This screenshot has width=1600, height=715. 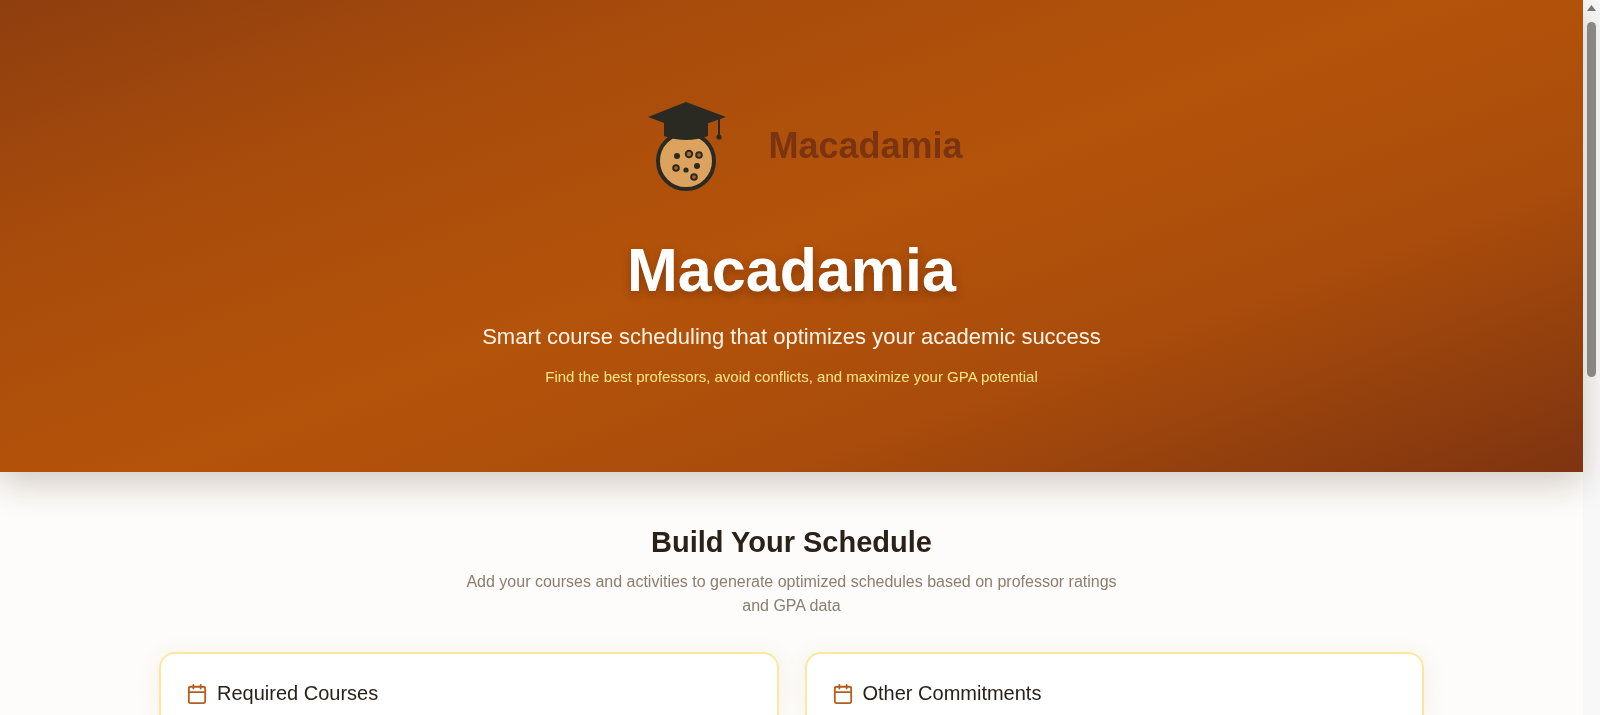 I want to click on logo-text: Macadamia, so click(x=865, y=146).